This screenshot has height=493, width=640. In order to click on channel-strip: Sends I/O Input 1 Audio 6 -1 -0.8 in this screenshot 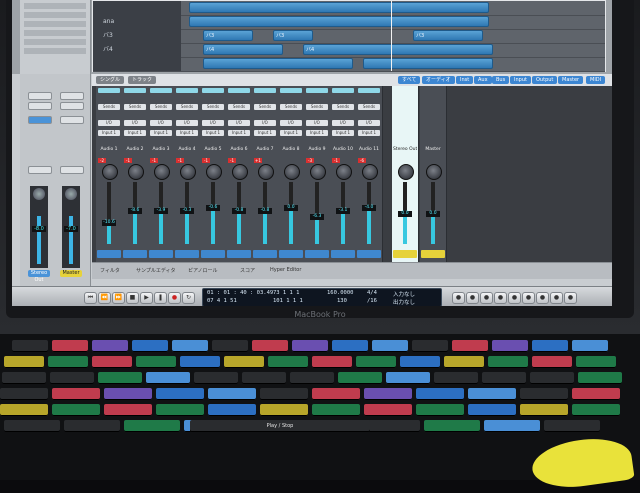, I will do `click(239, 174)`.